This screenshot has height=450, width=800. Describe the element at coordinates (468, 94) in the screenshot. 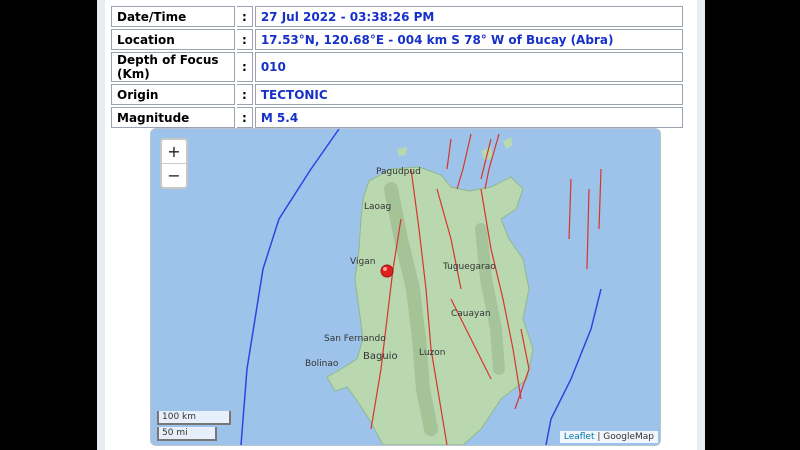

I see `info-value: TECTONIC` at that location.